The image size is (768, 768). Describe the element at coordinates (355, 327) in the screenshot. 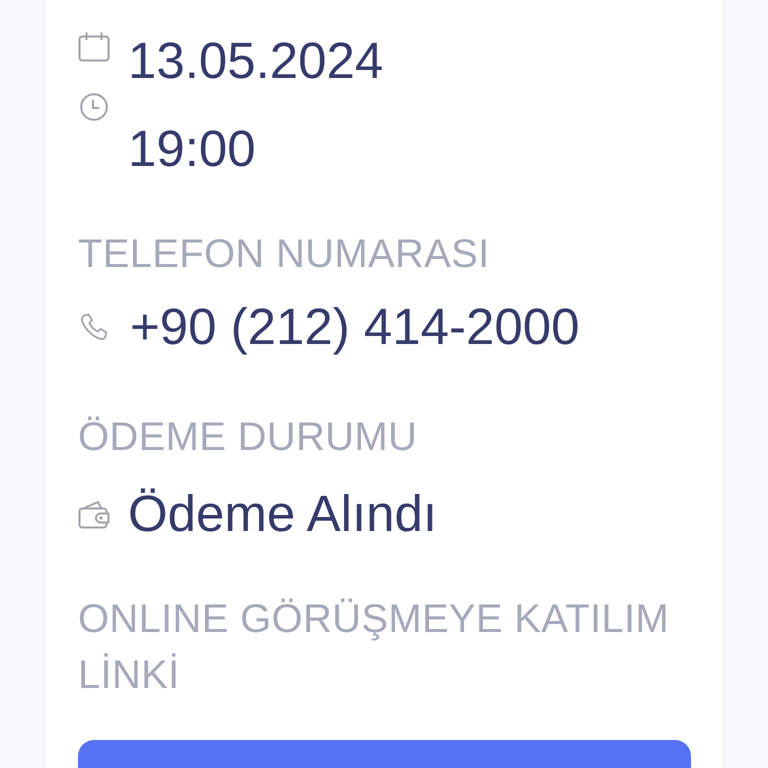

I see `phone-number: +90 (212) 414-2000` at that location.